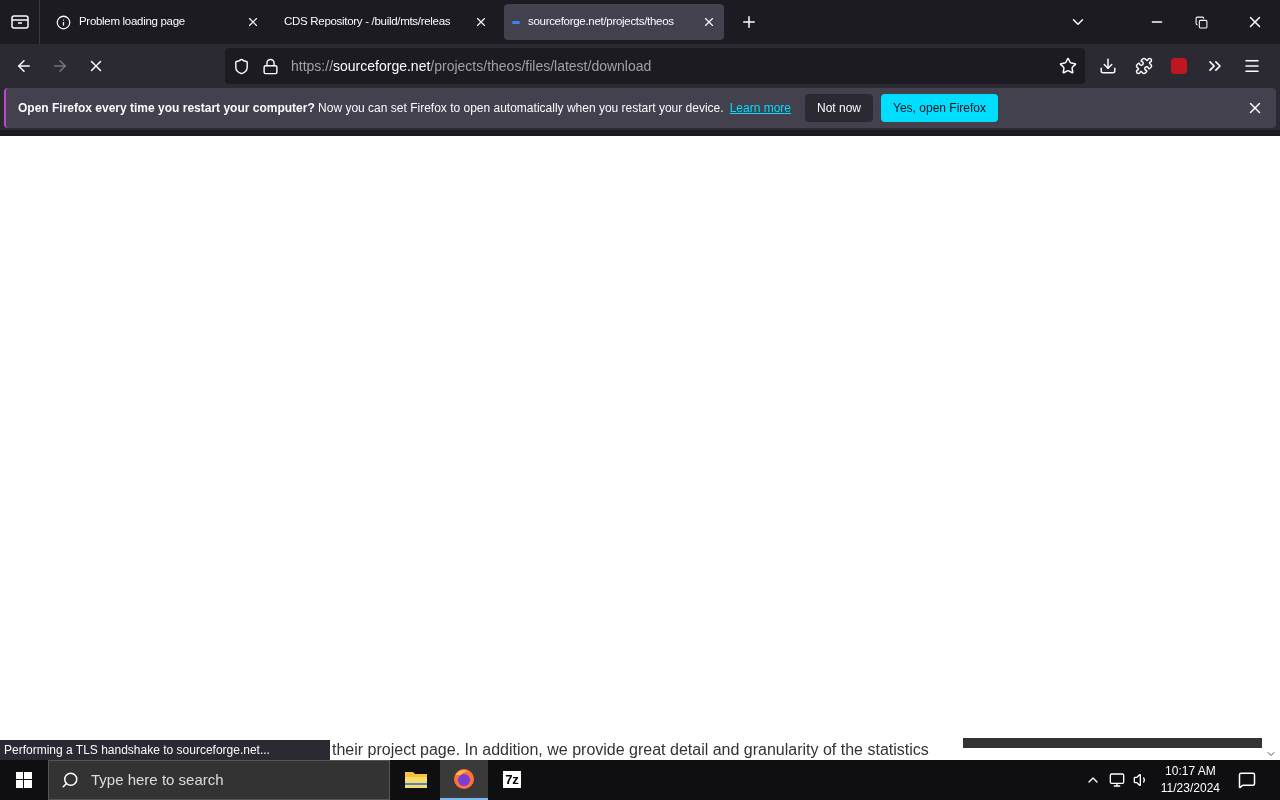 Image resolution: width=1280 pixels, height=800 pixels. What do you see at coordinates (19, 22) in the screenshot?
I see `tray-icon` at bounding box center [19, 22].